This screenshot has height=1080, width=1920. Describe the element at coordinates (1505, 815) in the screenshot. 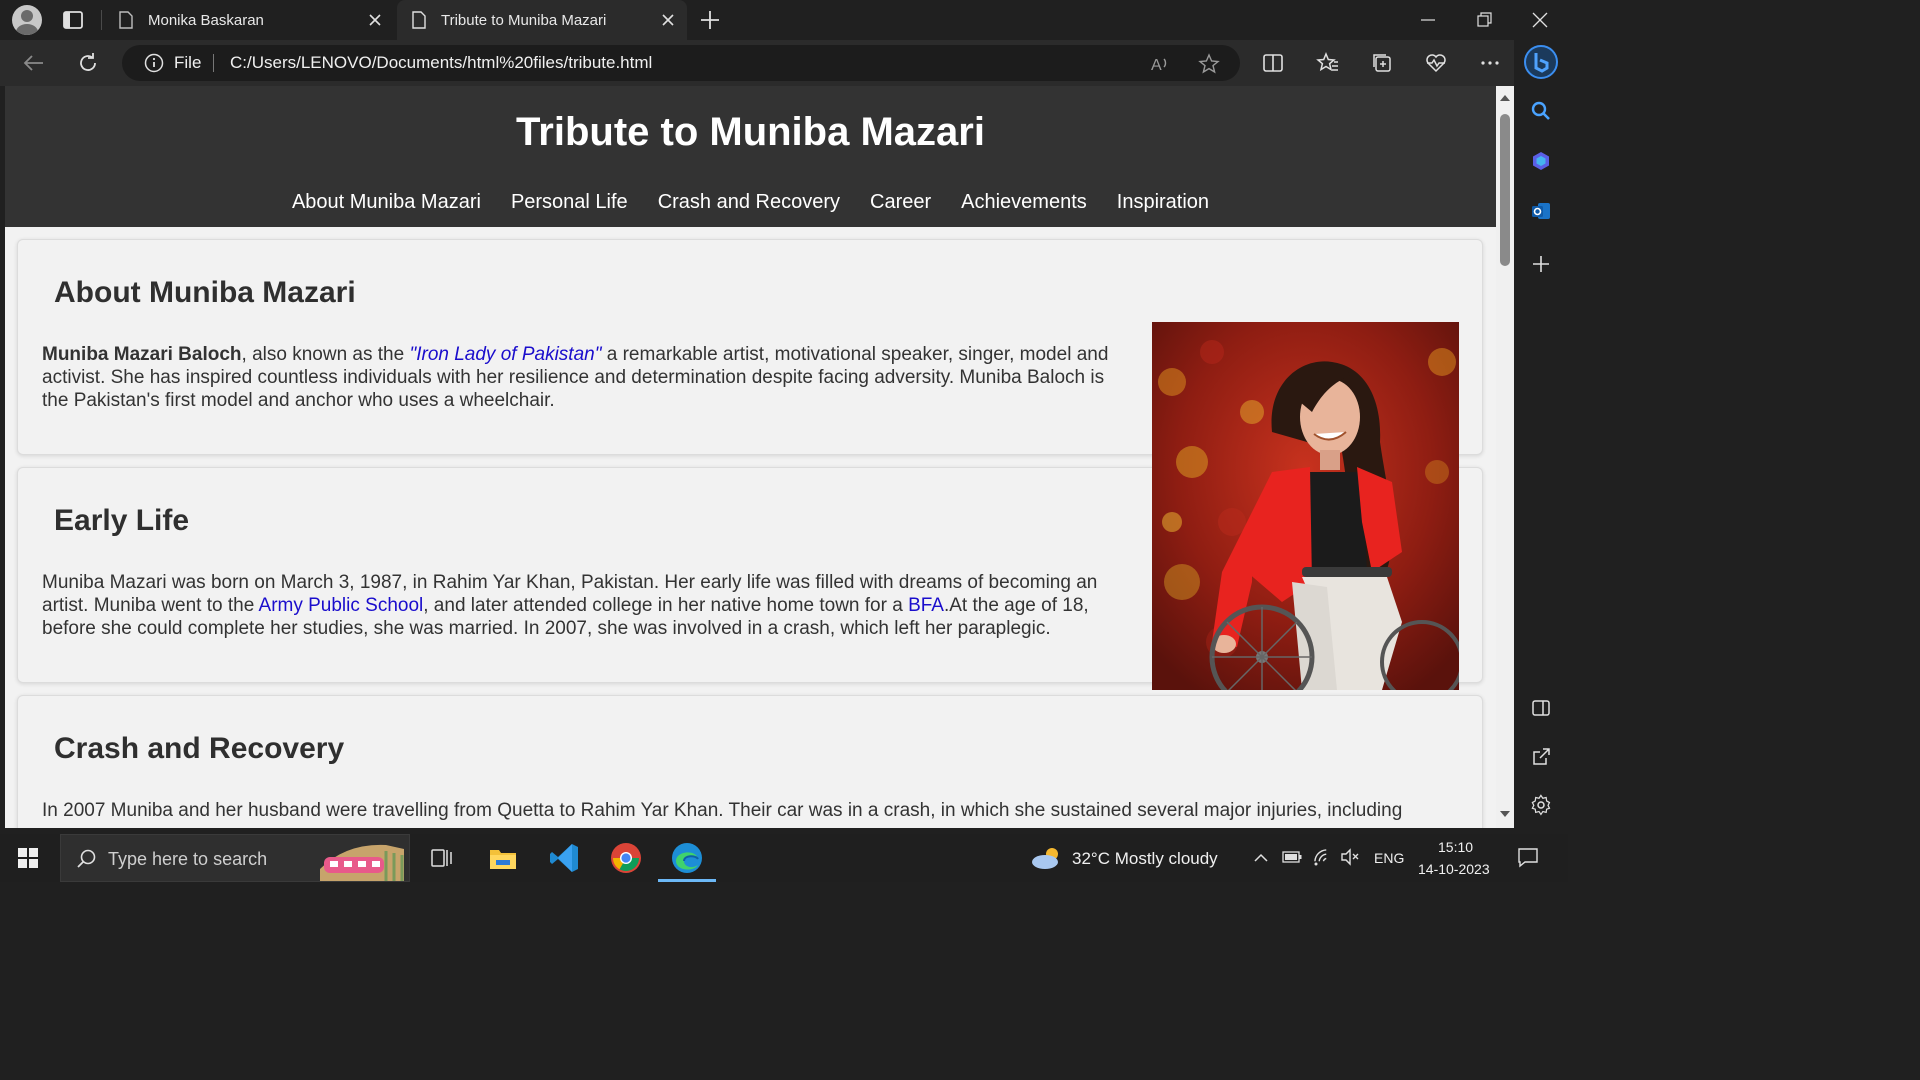

I see `scroll-down-icon` at that location.